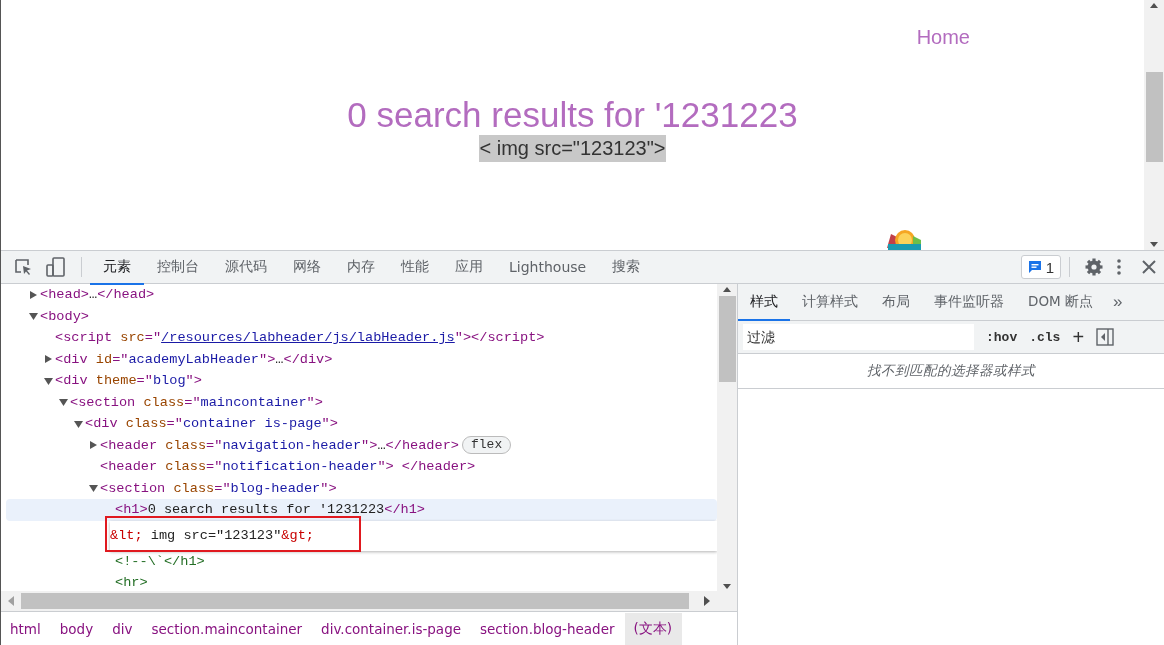 The image size is (1164, 645). Describe the element at coordinates (117, 268) in the screenshot. I see `devtools-tab: 元素` at that location.